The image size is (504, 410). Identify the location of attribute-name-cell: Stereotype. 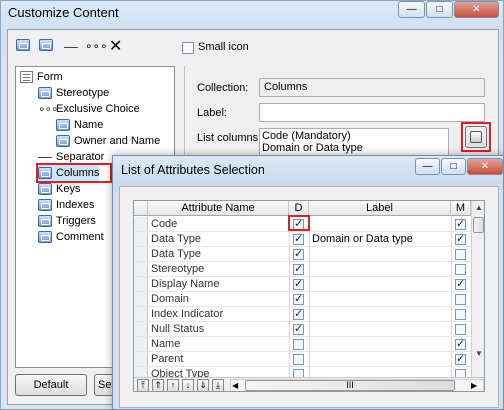
(219, 269).